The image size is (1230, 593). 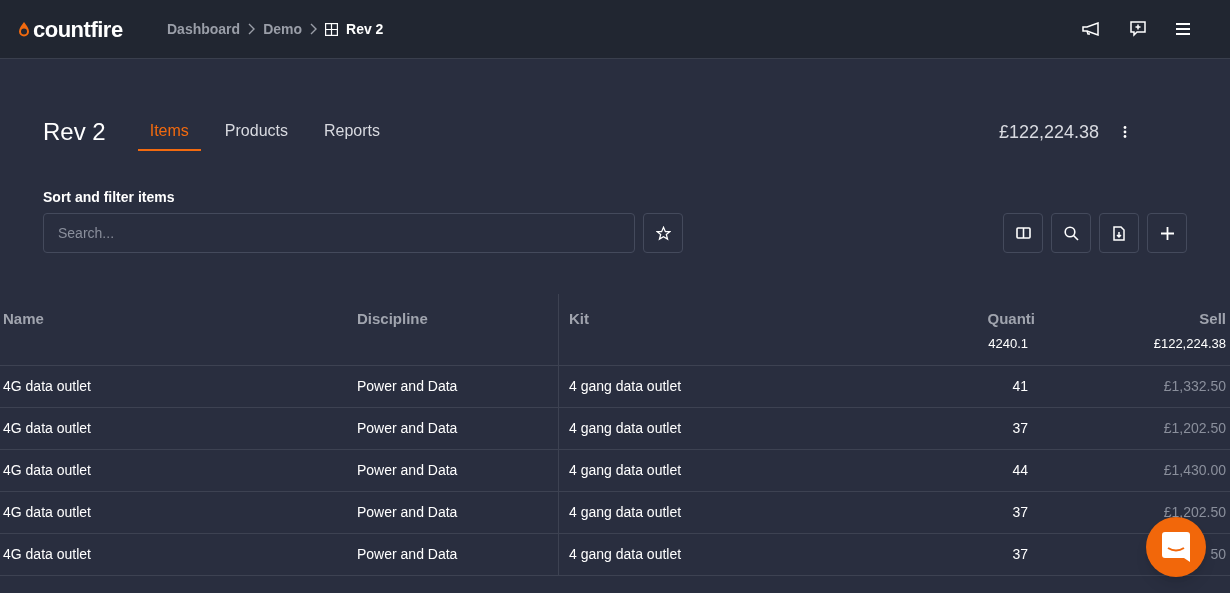 What do you see at coordinates (1020, 470) in the screenshot?
I see `table-cell-text: 44` at bounding box center [1020, 470].